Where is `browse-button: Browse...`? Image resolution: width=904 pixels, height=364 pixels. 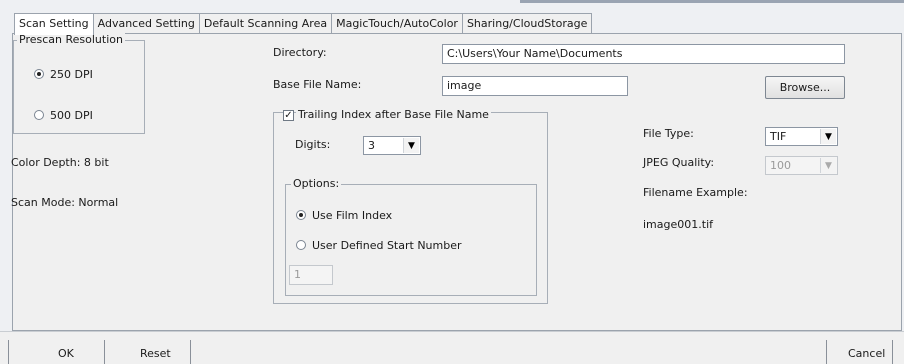 browse-button: Browse... is located at coordinates (805, 87).